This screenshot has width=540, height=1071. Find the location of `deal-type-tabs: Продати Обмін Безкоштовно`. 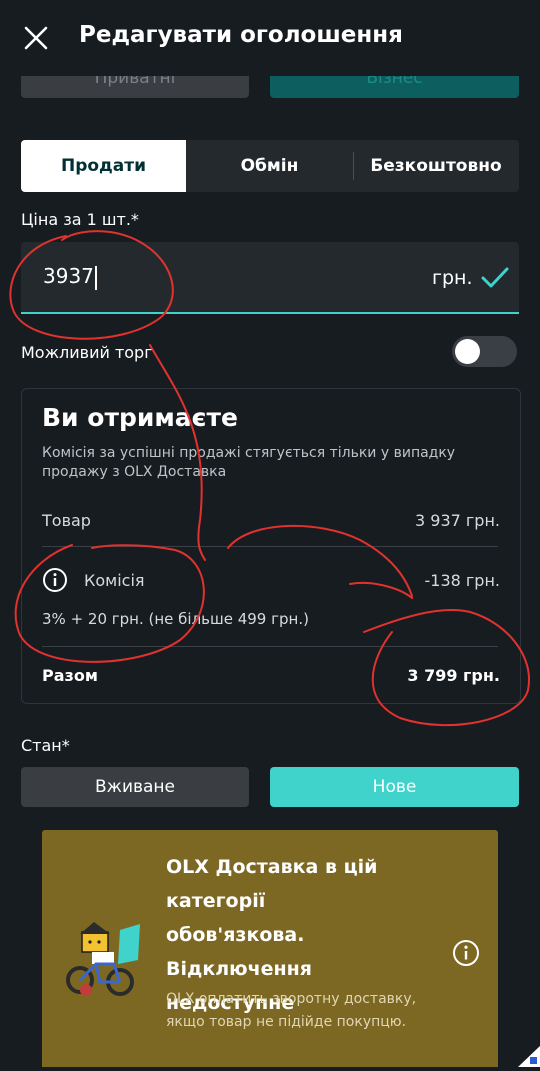

deal-type-tabs: Продати Обмін Безкоштовно is located at coordinates (270, 166).